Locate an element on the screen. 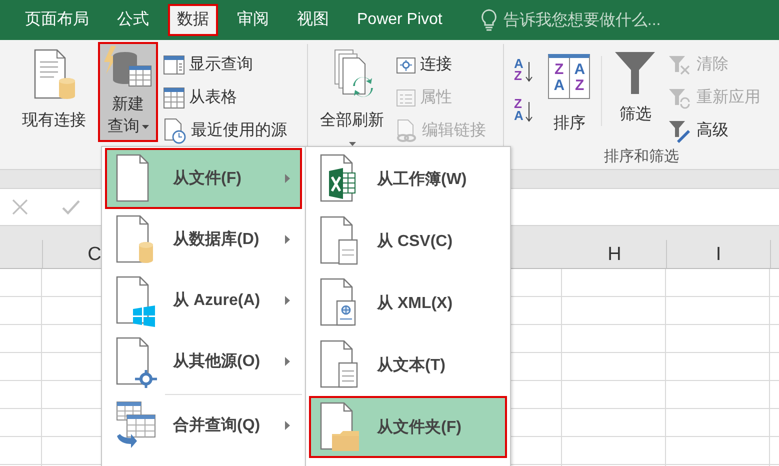 This screenshot has height=466, width=779. filter-button: 筛选 is located at coordinates (635, 86).